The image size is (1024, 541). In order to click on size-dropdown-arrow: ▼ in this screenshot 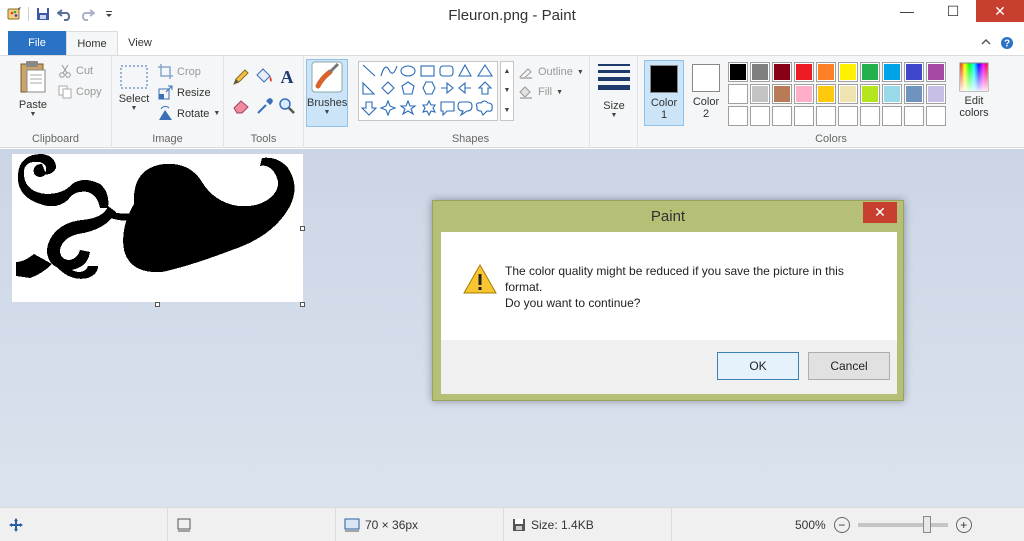, I will do `click(614, 115)`.